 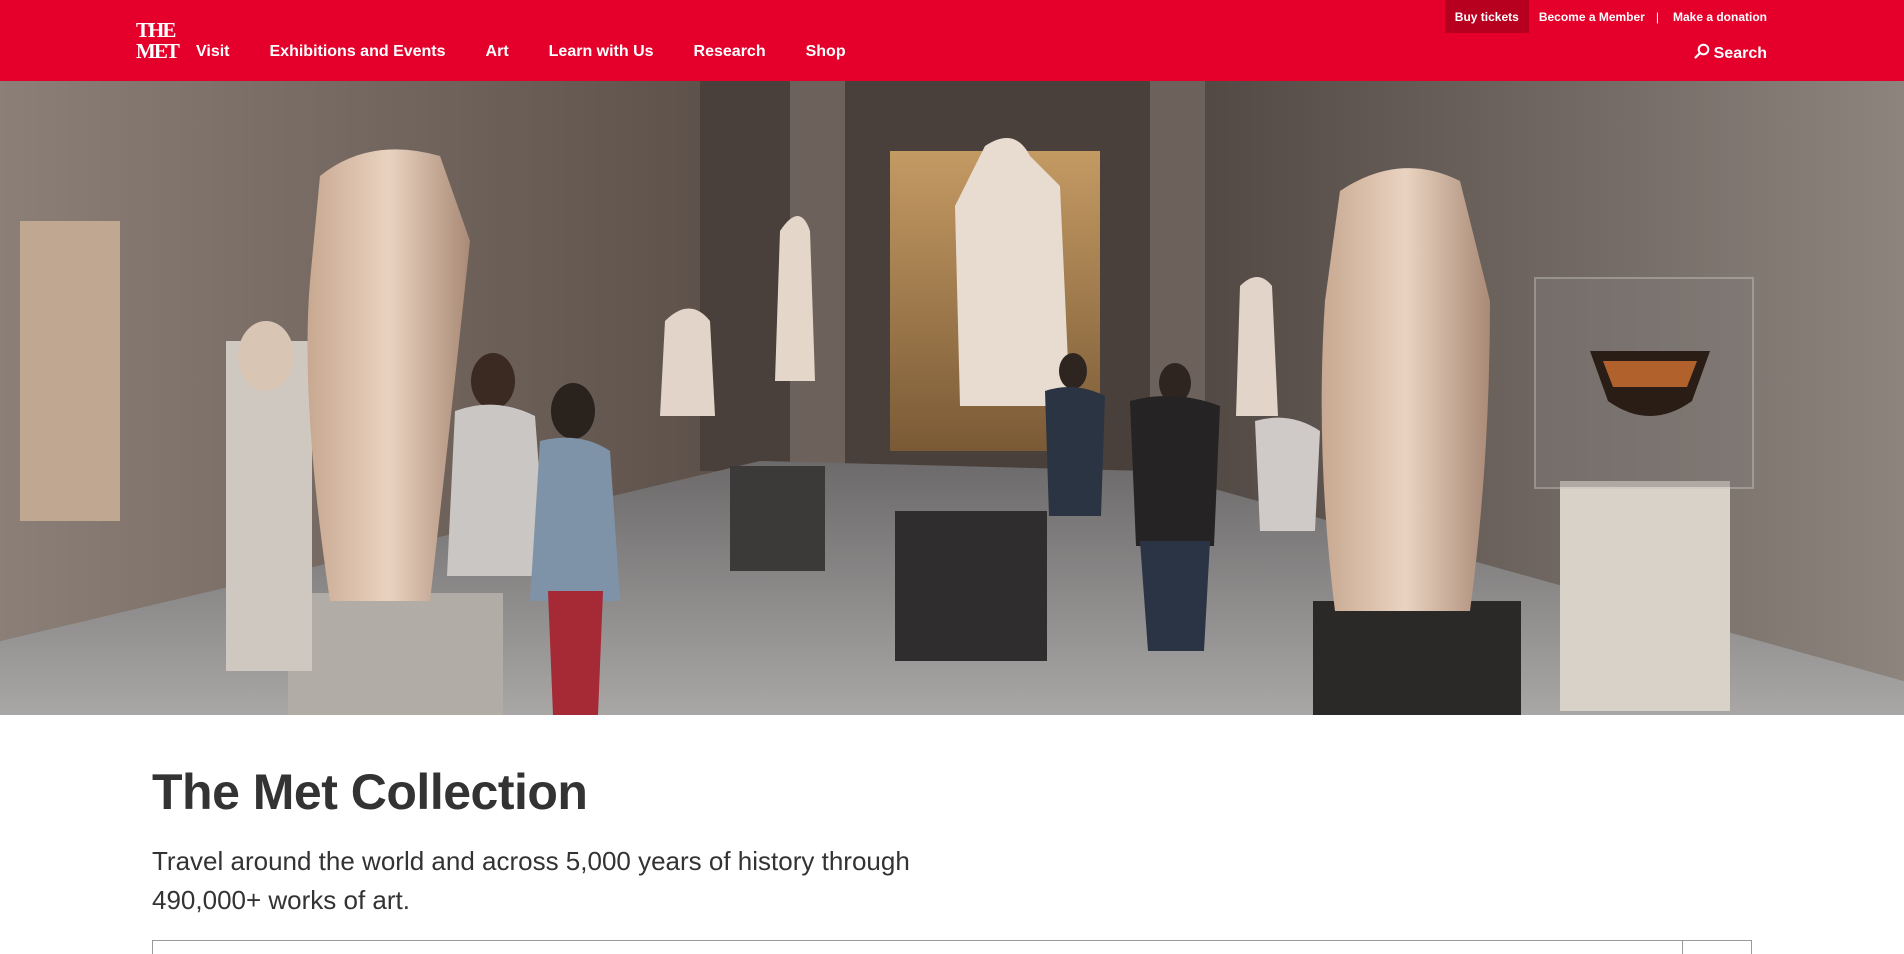 What do you see at coordinates (370, 792) in the screenshot?
I see `page-title: The Met Collection` at bounding box center [370, 792].